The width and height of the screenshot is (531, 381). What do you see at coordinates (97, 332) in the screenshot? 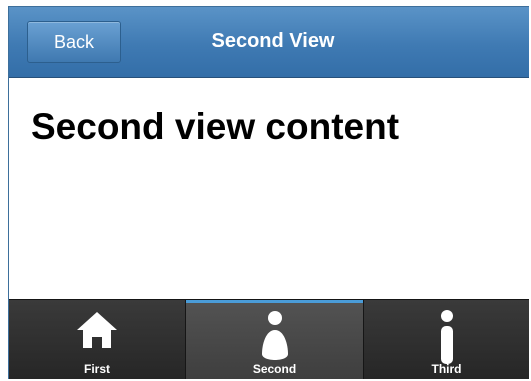
I see `home-icon` at bounding box center [97, 332].